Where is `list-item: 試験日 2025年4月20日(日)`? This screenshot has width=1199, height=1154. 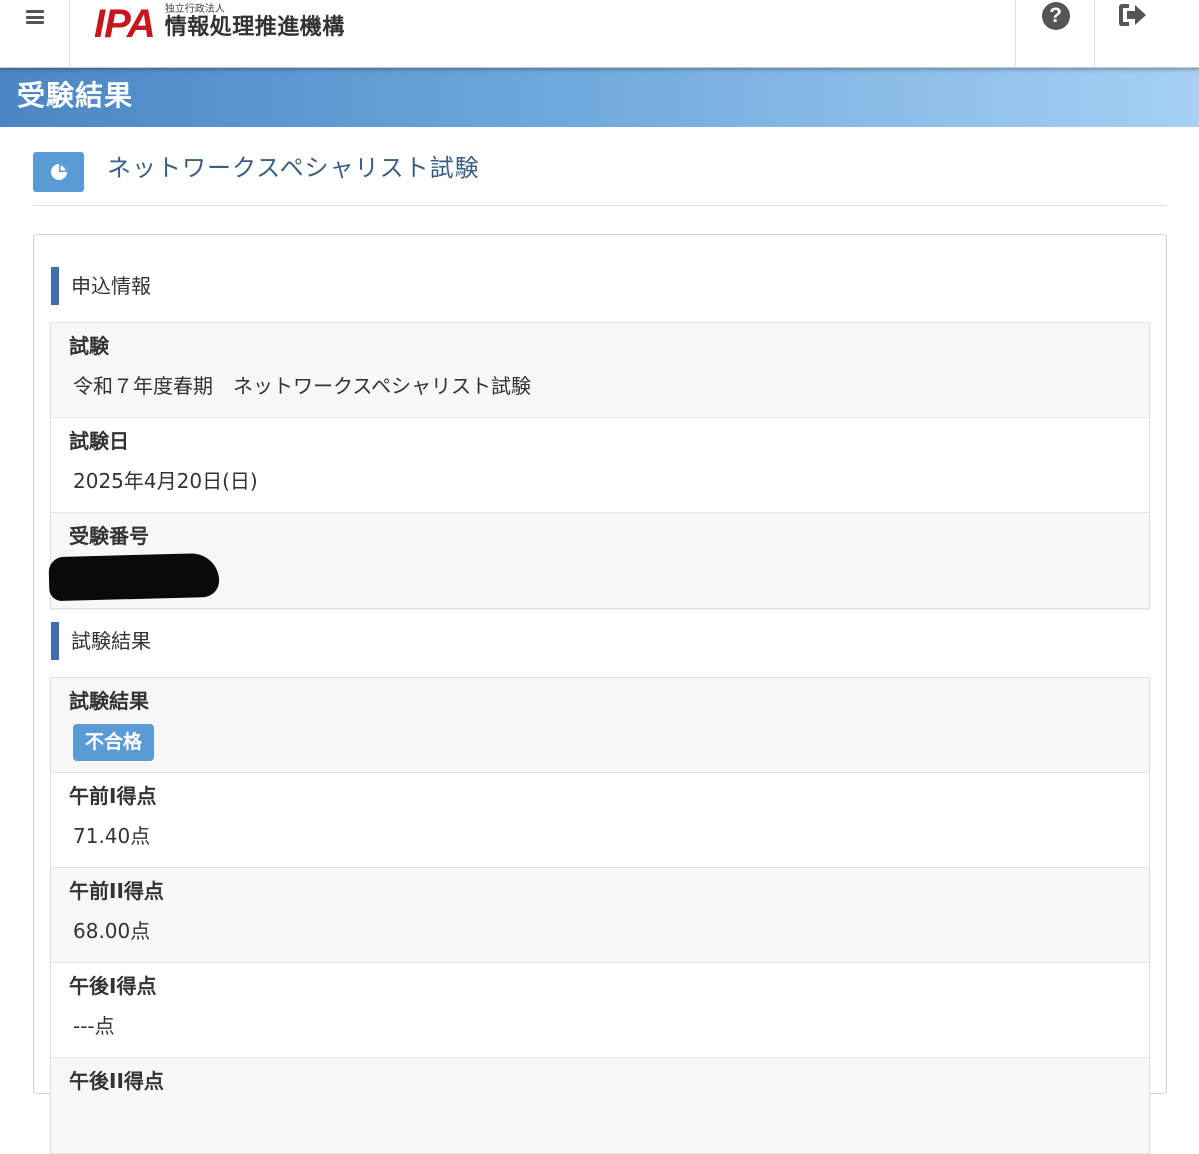 list-item: 試験日 2025年4月20日(日) is located at coordinates (600, 465).